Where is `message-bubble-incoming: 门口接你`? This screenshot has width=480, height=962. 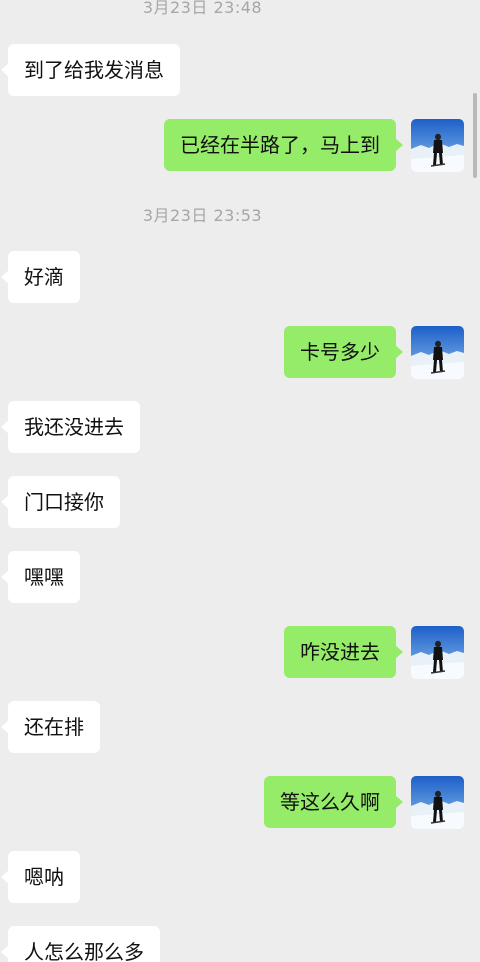
message-bubble-incoming: 门口接你 is located at coordinates (60, 502).